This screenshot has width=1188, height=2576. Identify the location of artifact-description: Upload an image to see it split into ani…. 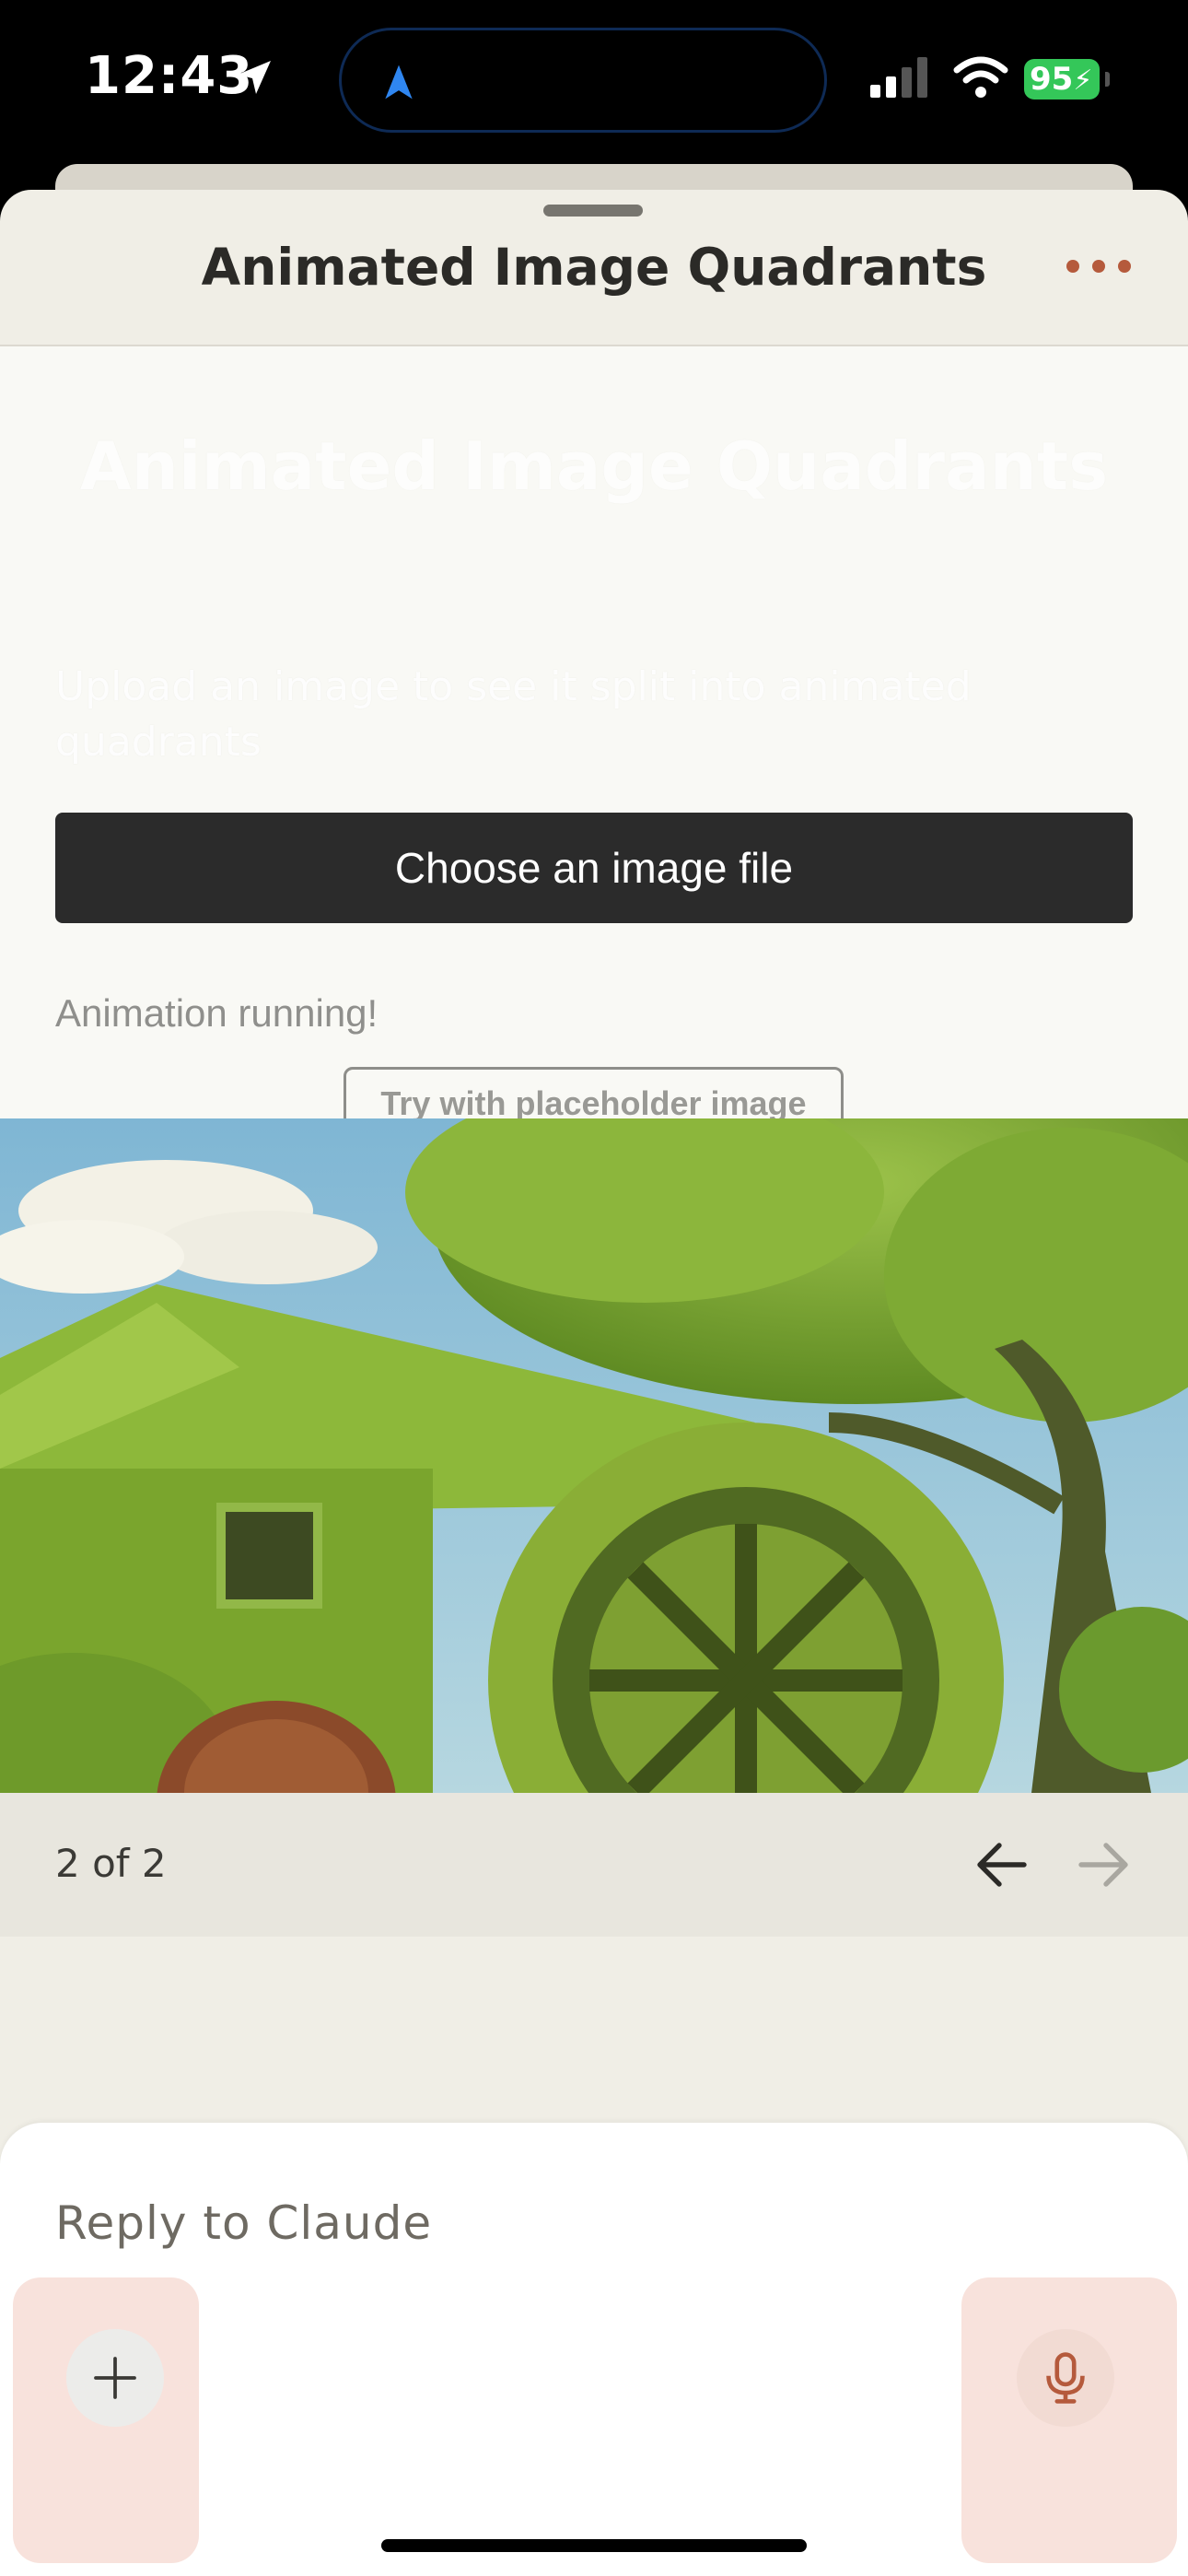
(513, 714).